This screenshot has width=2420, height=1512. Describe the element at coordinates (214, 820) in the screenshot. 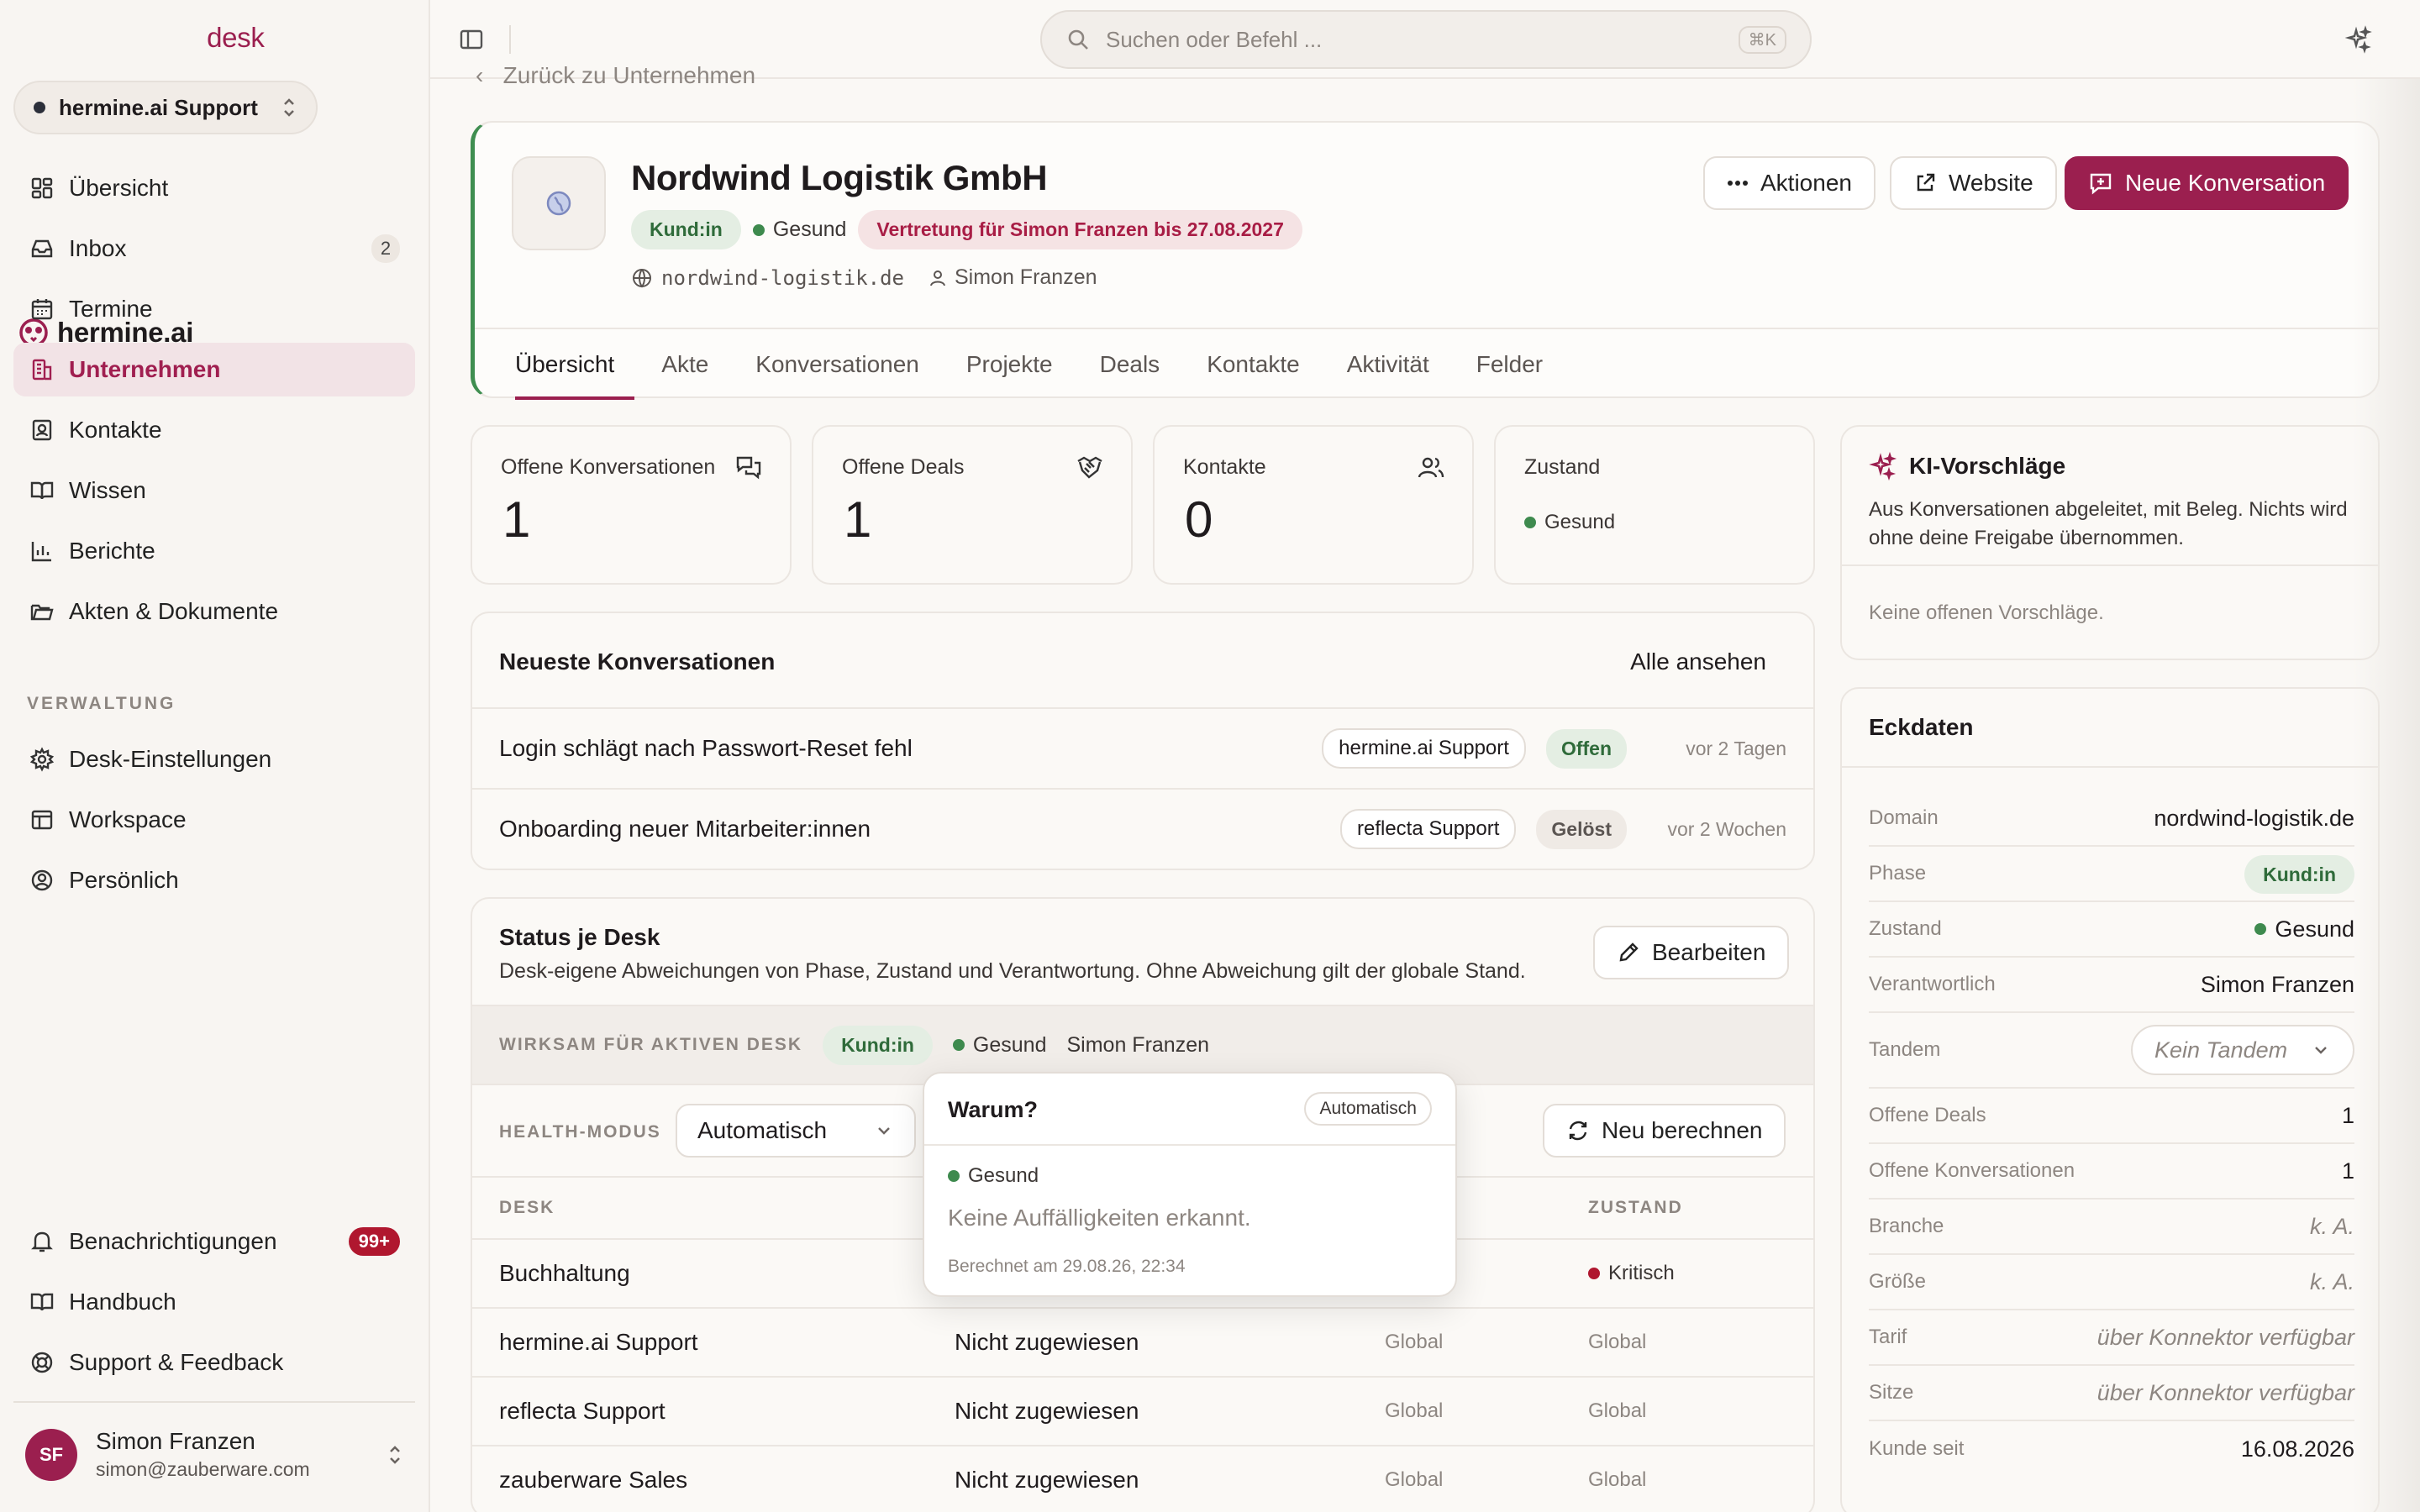

I see `sidebar-item-workspace: Workspace` at that location.